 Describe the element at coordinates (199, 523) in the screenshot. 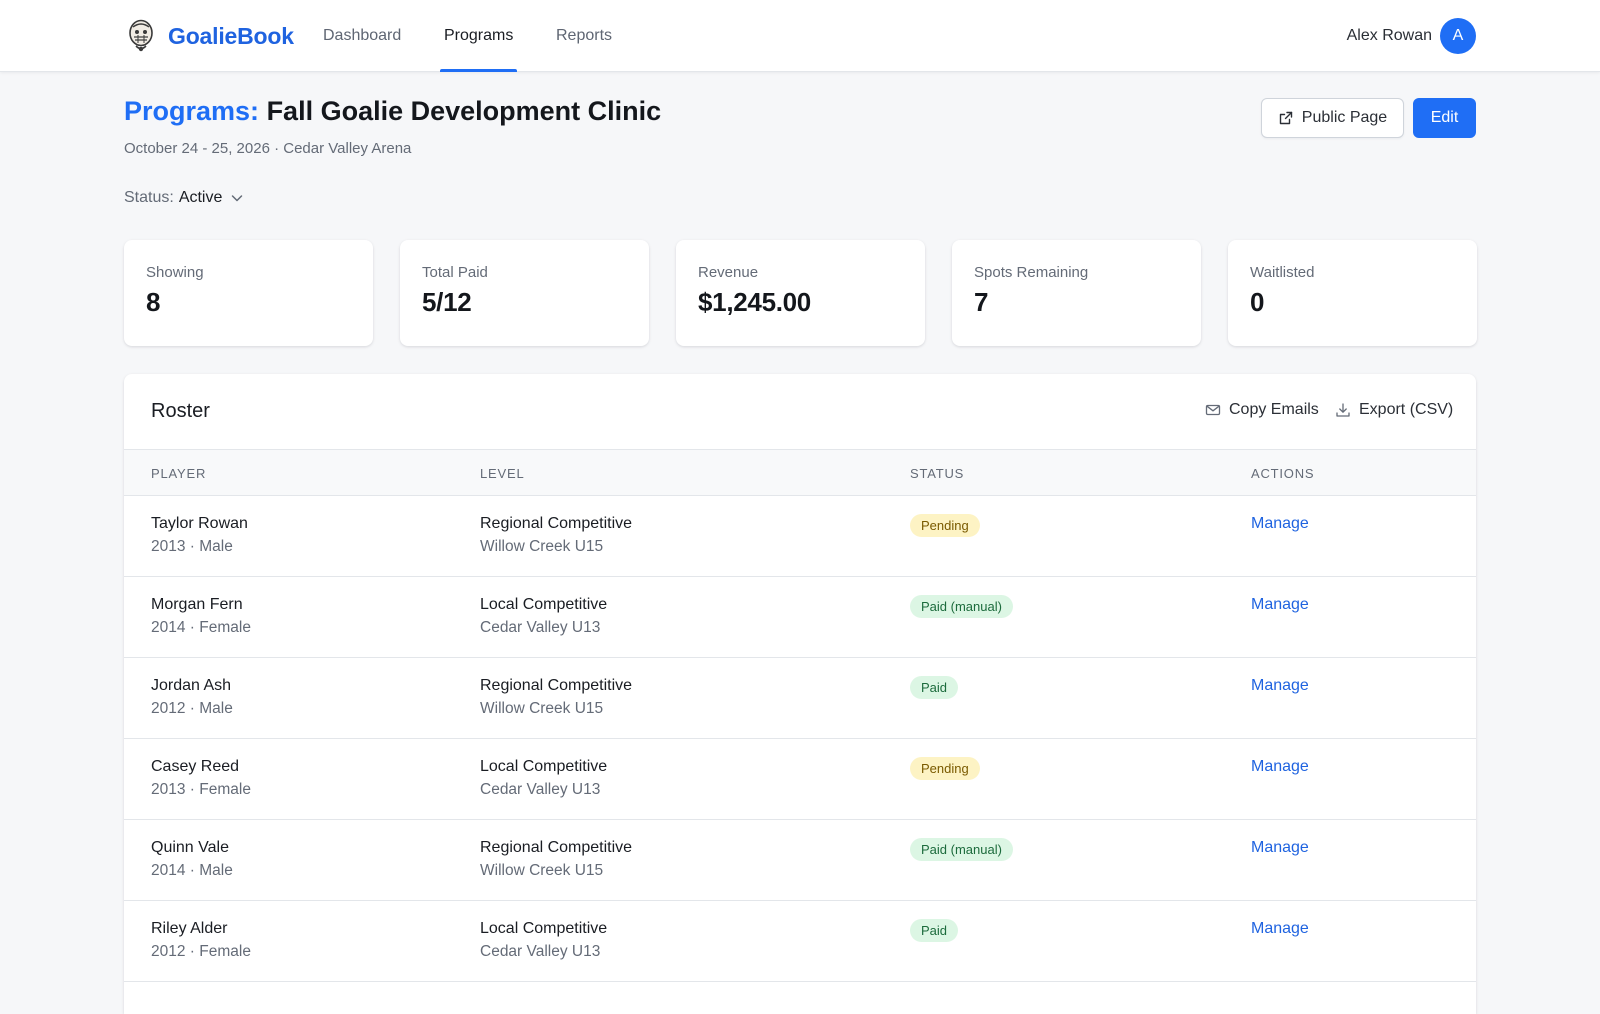

I see `player-name: Taylor Rowan` at that location.